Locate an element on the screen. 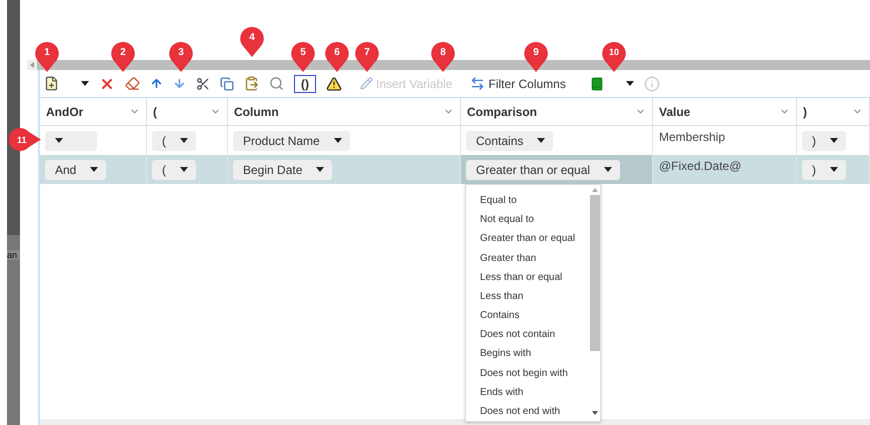 The width and height of the screenshot is (870, 425). dropdown-option: Less than is located at coordinates (527, 296).